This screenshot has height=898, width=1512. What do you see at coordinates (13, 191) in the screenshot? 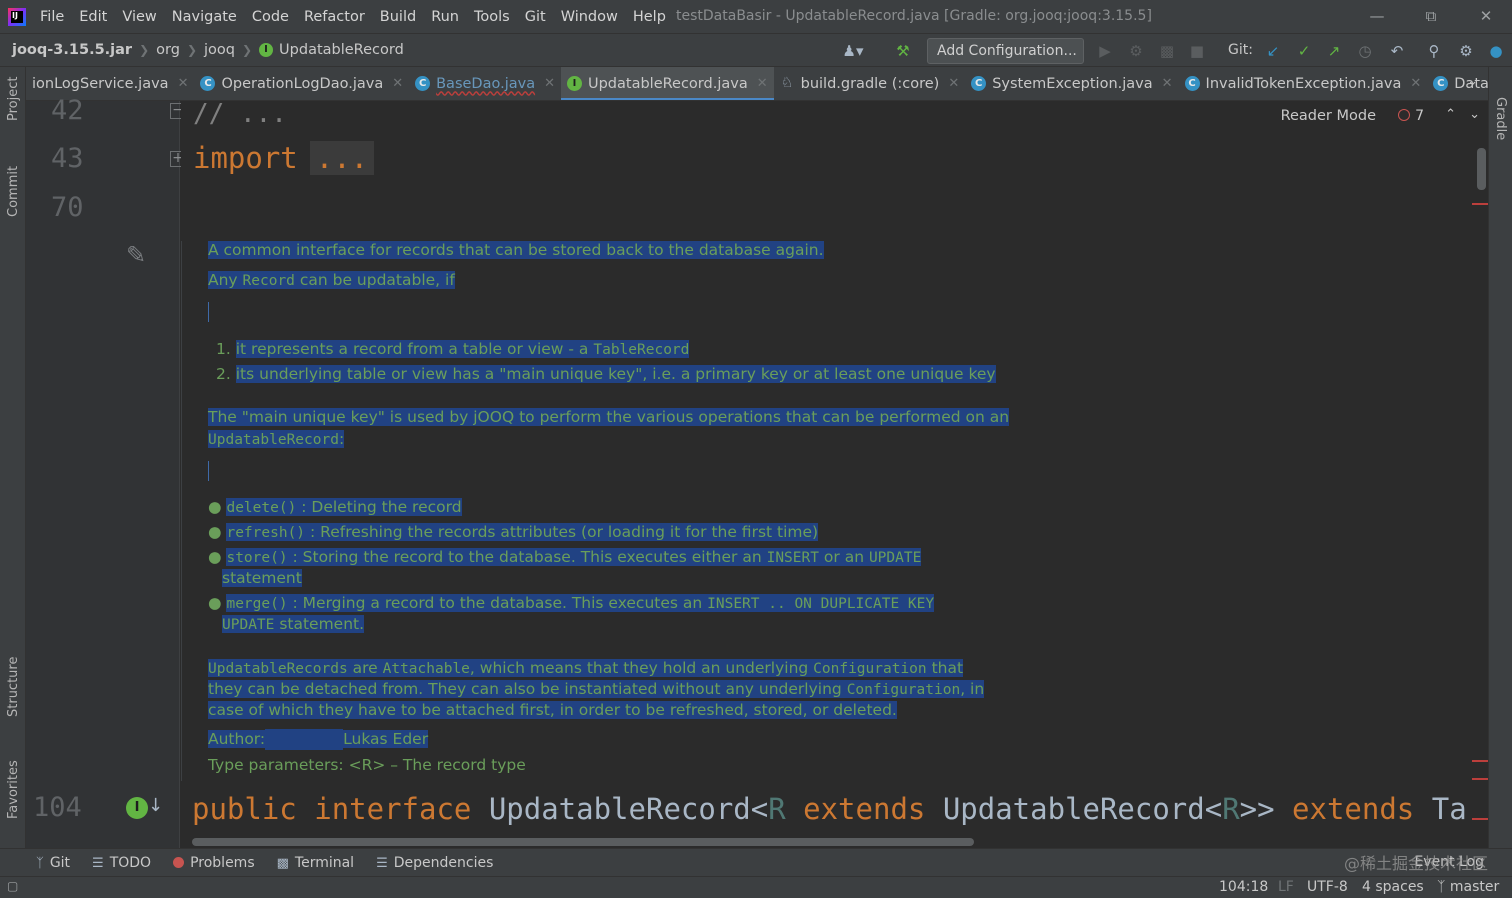
I see `commit-tool-button: Commit` at bounding box center [13, 191].